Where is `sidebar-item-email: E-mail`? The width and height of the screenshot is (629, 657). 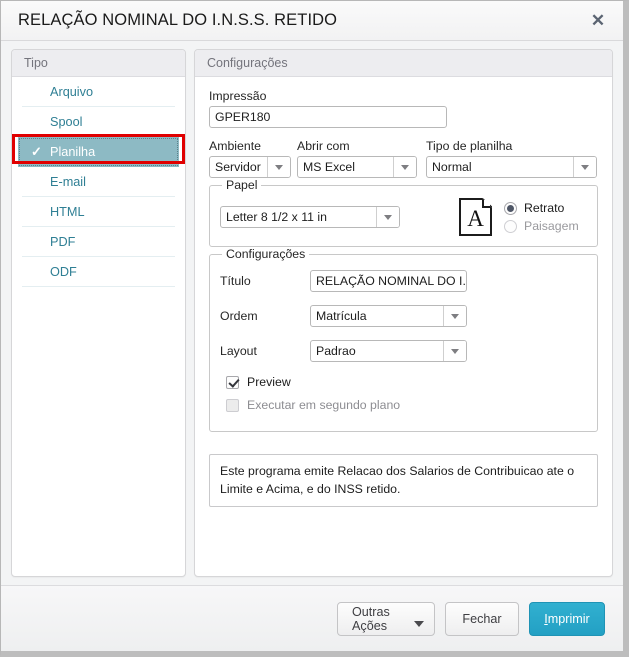
sidebar-item-email: E-mail is located at coordinates (98, 182).